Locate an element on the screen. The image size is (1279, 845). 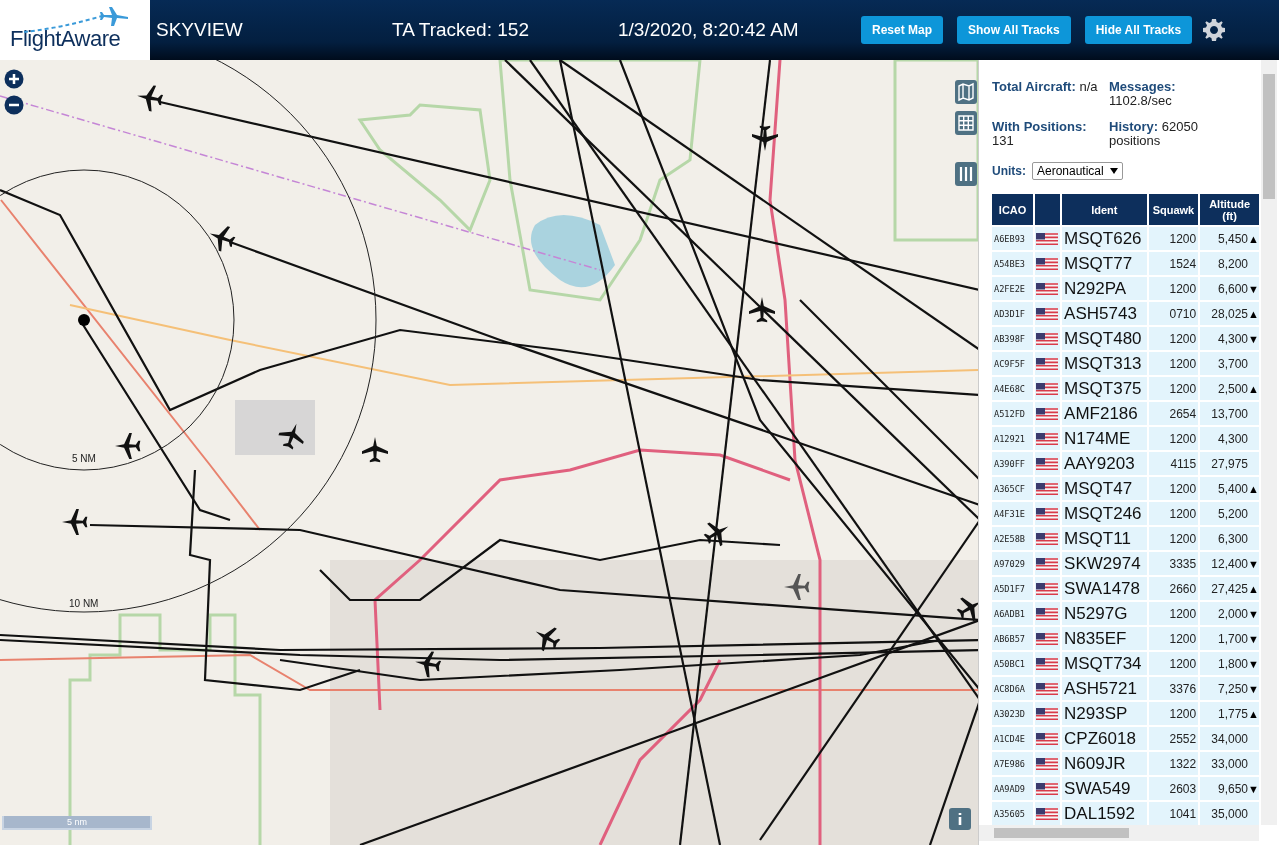
ident-cell: MSQT480 is located at coordinates (1104, 338).